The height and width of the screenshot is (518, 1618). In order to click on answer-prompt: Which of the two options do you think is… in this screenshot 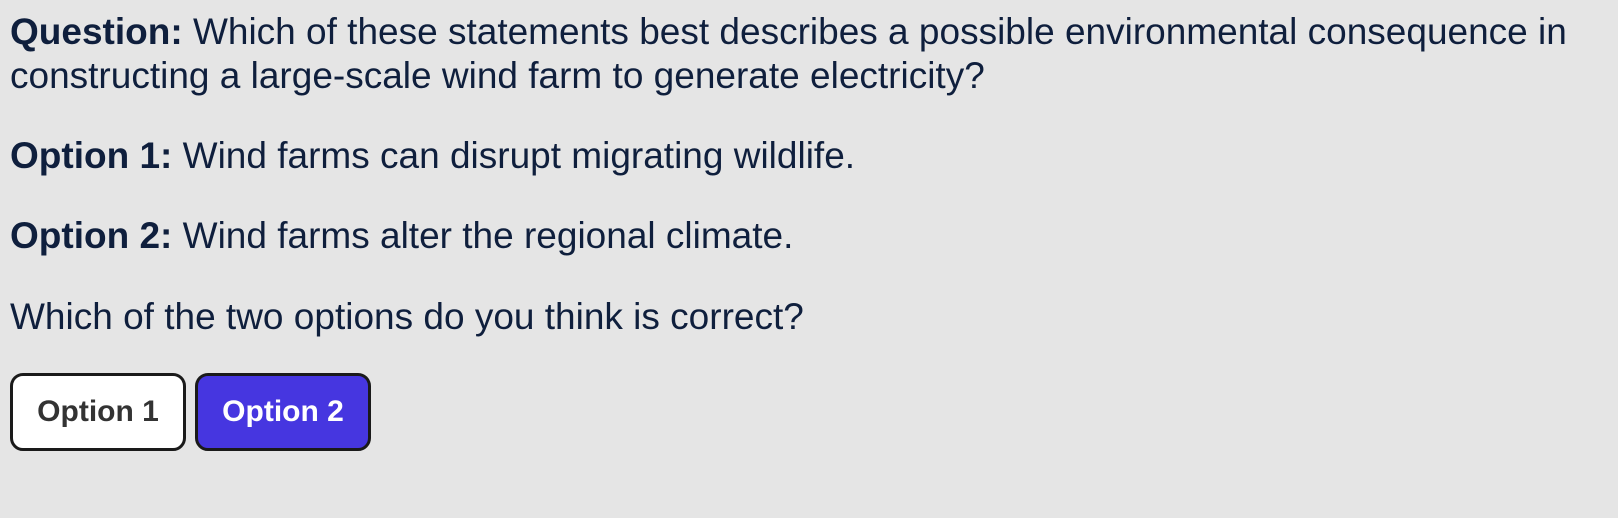, I will do `click(407, 316)`.